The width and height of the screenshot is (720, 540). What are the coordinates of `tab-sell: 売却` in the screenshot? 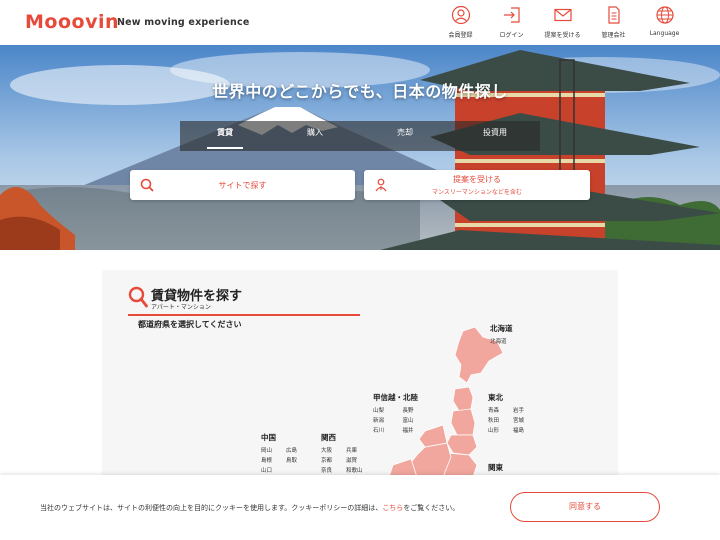 It's located at (405, 136).